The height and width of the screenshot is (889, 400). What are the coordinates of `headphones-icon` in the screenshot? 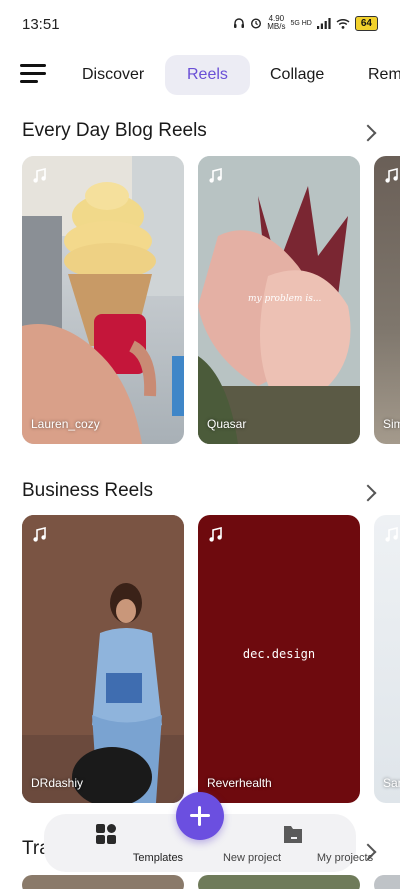 It's located at (239, 23).